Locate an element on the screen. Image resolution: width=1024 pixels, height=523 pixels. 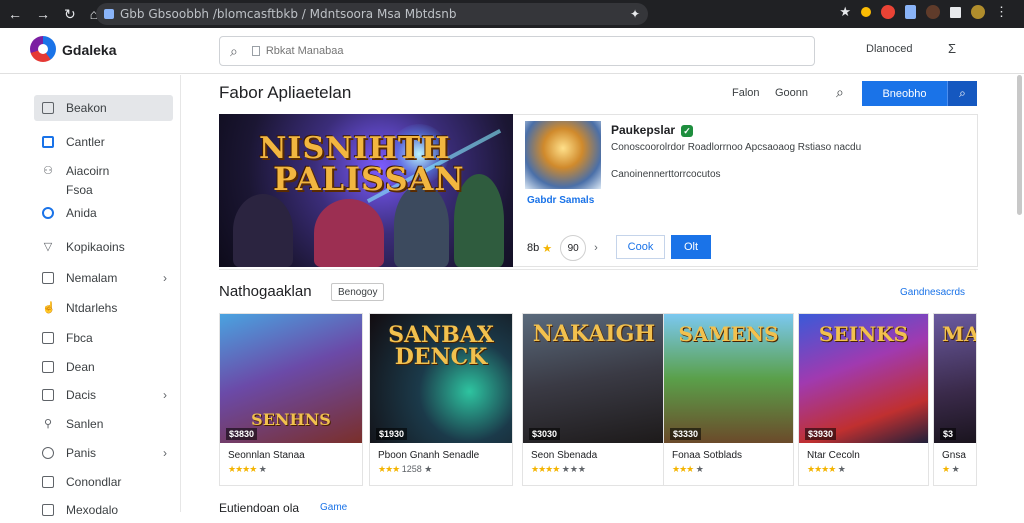
top-link-0: Falon is located at coordinates (746, 93).